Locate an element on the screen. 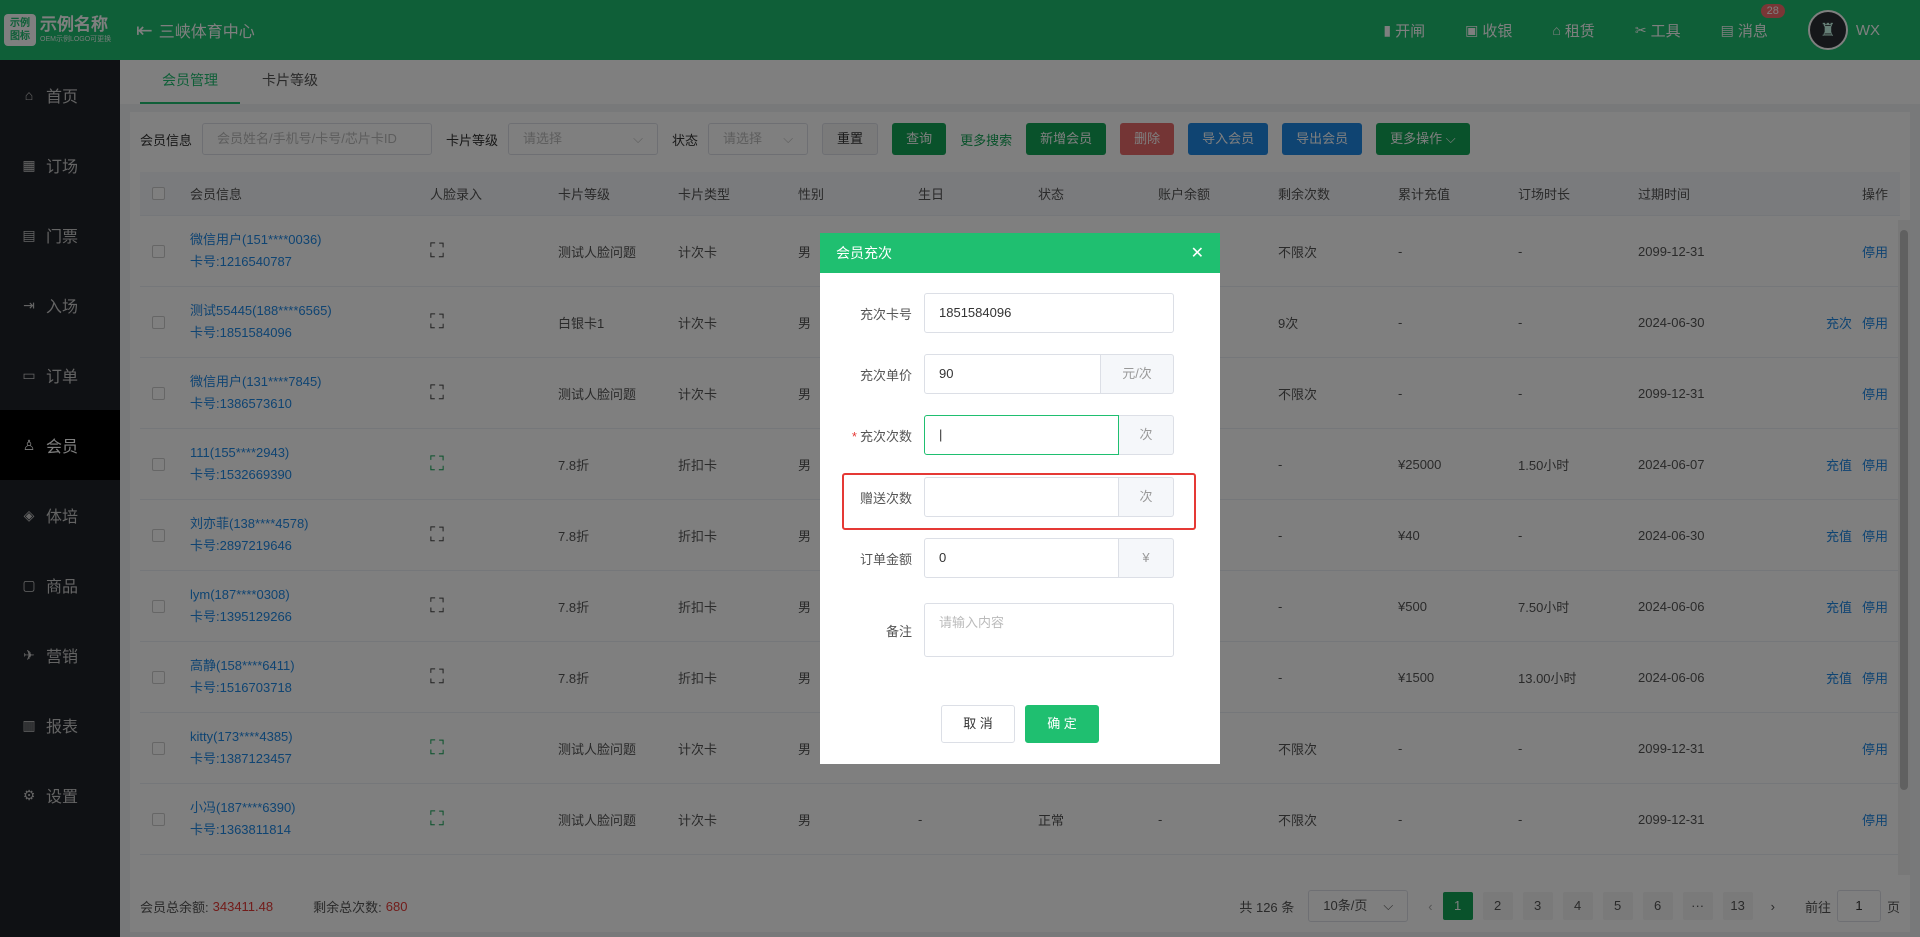 Image resolution: width=1920 pixels, height=937 pixels. card-number-row: 充次卡号 1851584096 is located at coordinates (1020, 313).